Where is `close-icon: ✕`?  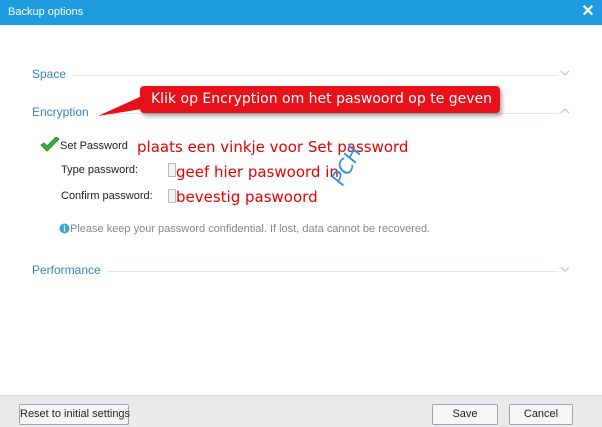
close-icon: ✕ is located at coordinates (588, 12).